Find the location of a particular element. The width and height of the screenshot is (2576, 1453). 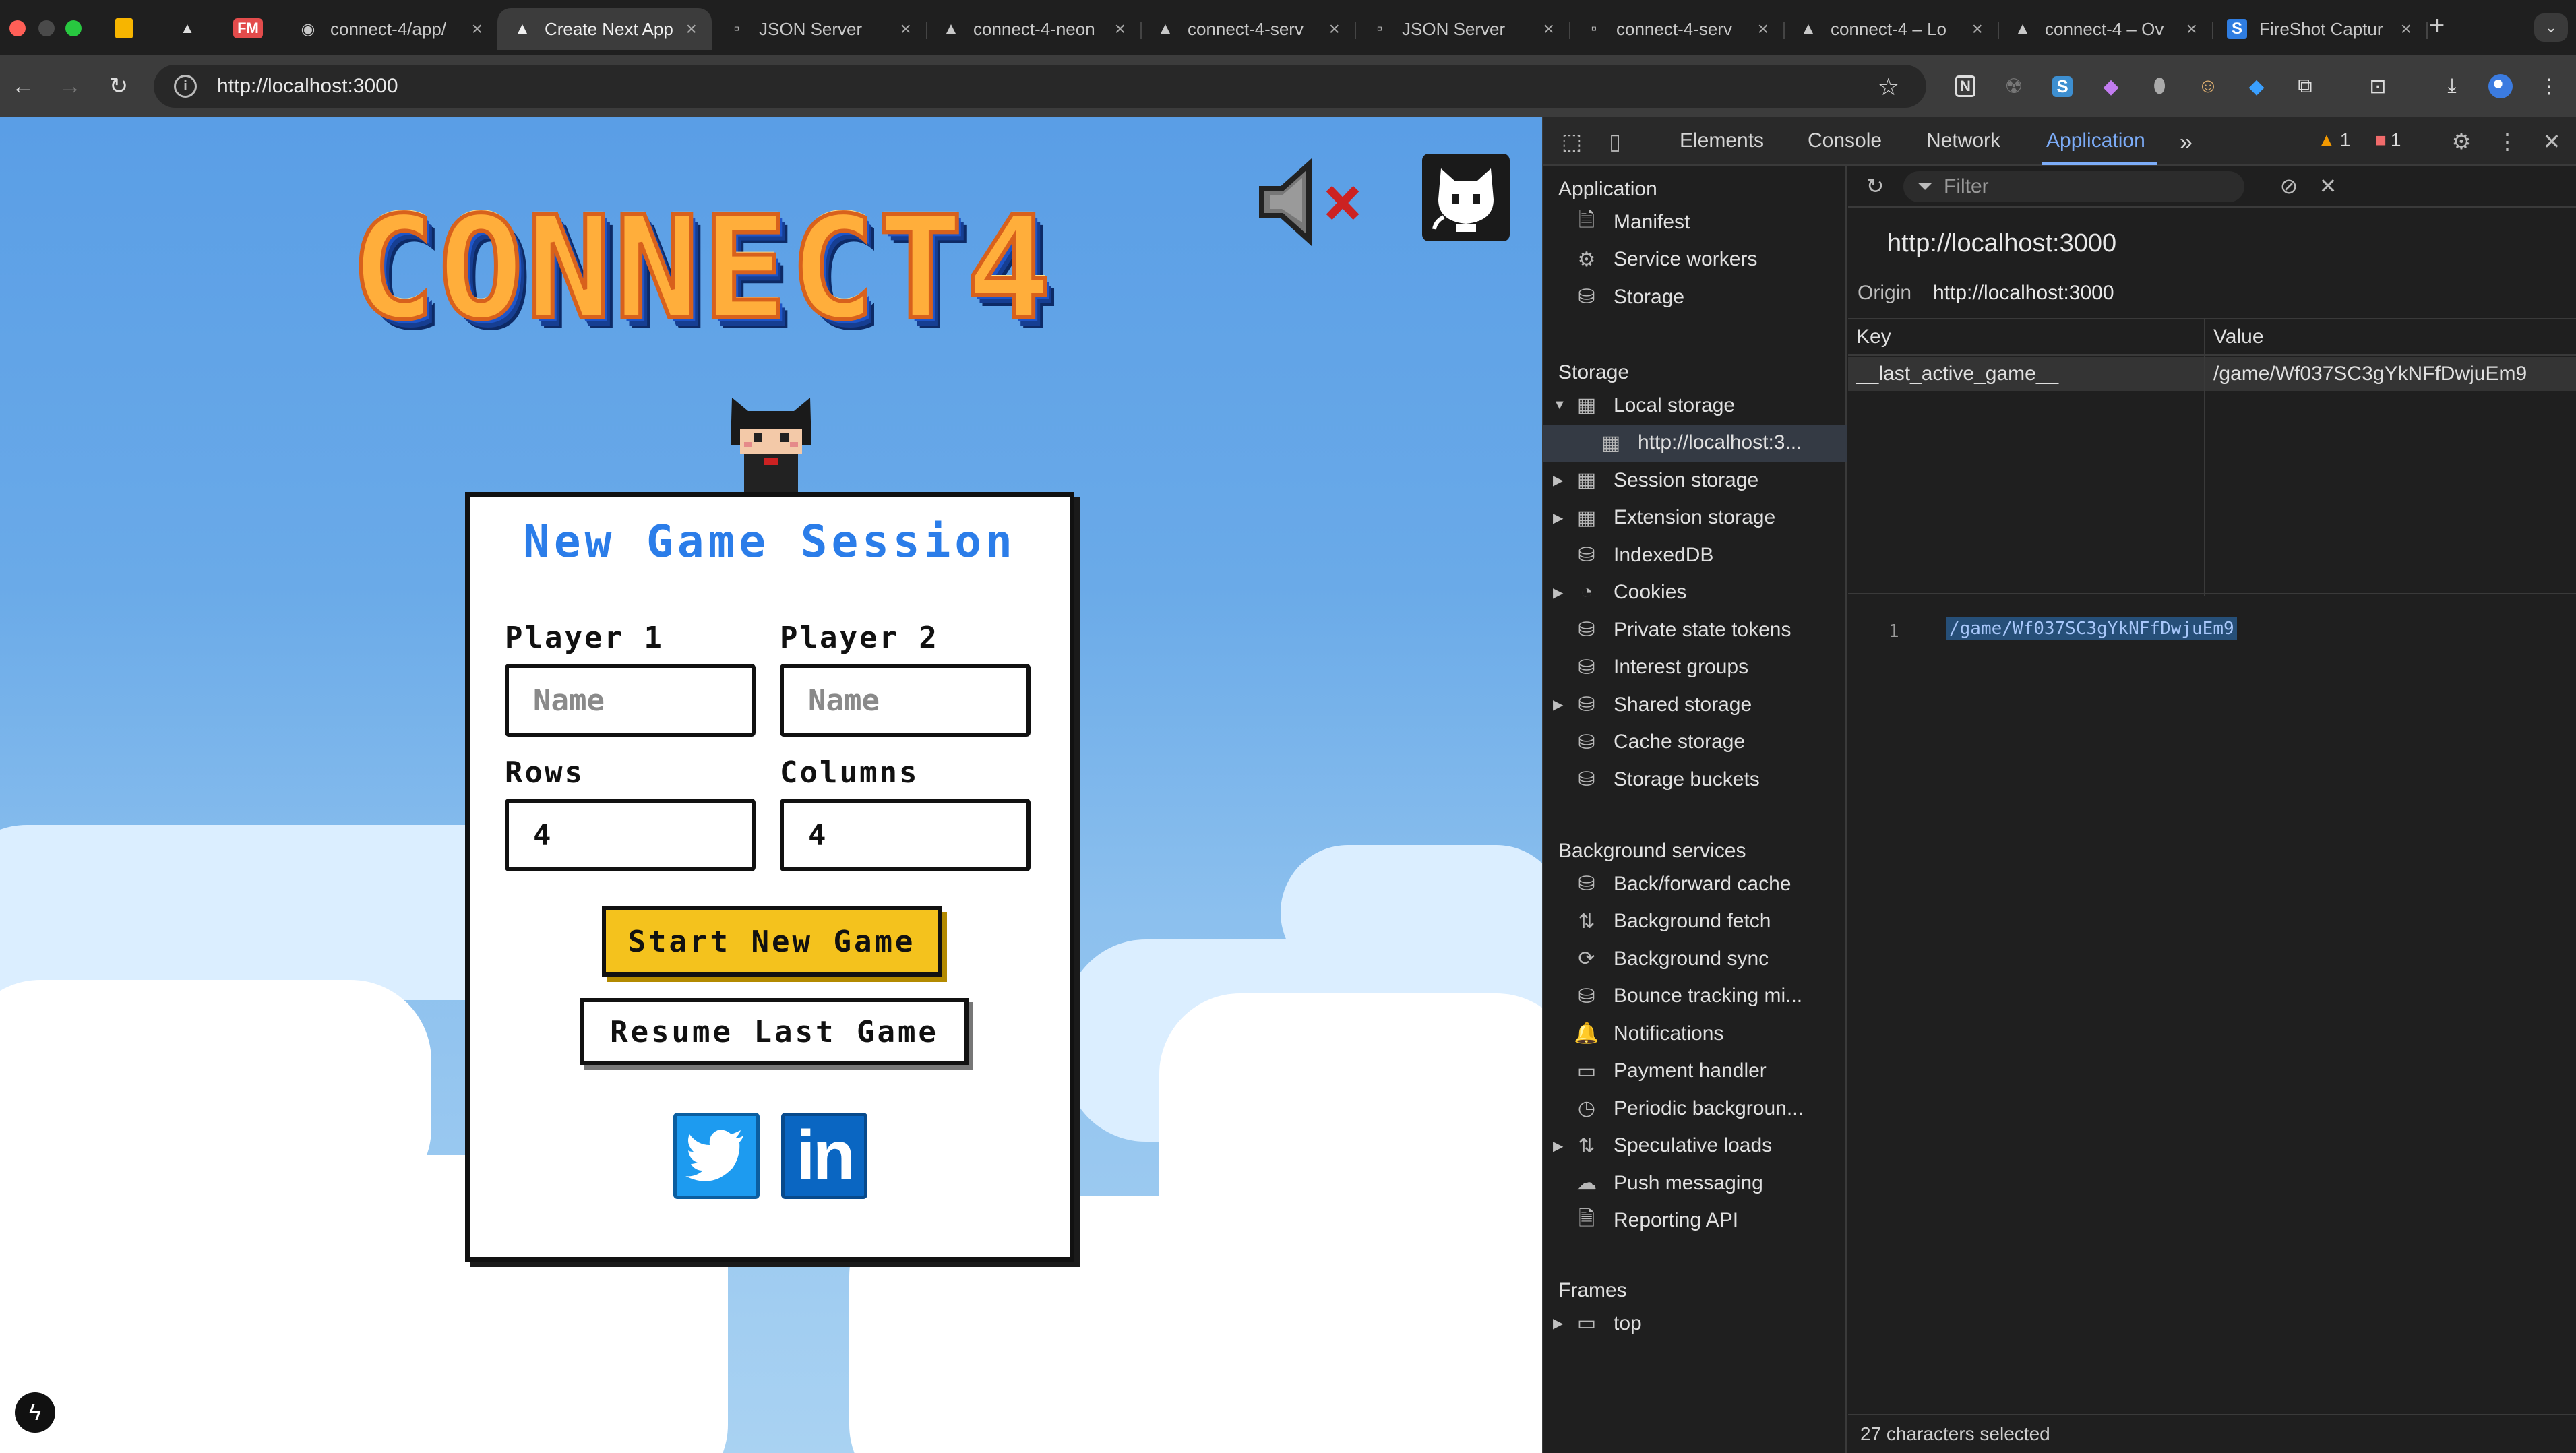

twitter-share-button is located at coordinates (717, 1156).